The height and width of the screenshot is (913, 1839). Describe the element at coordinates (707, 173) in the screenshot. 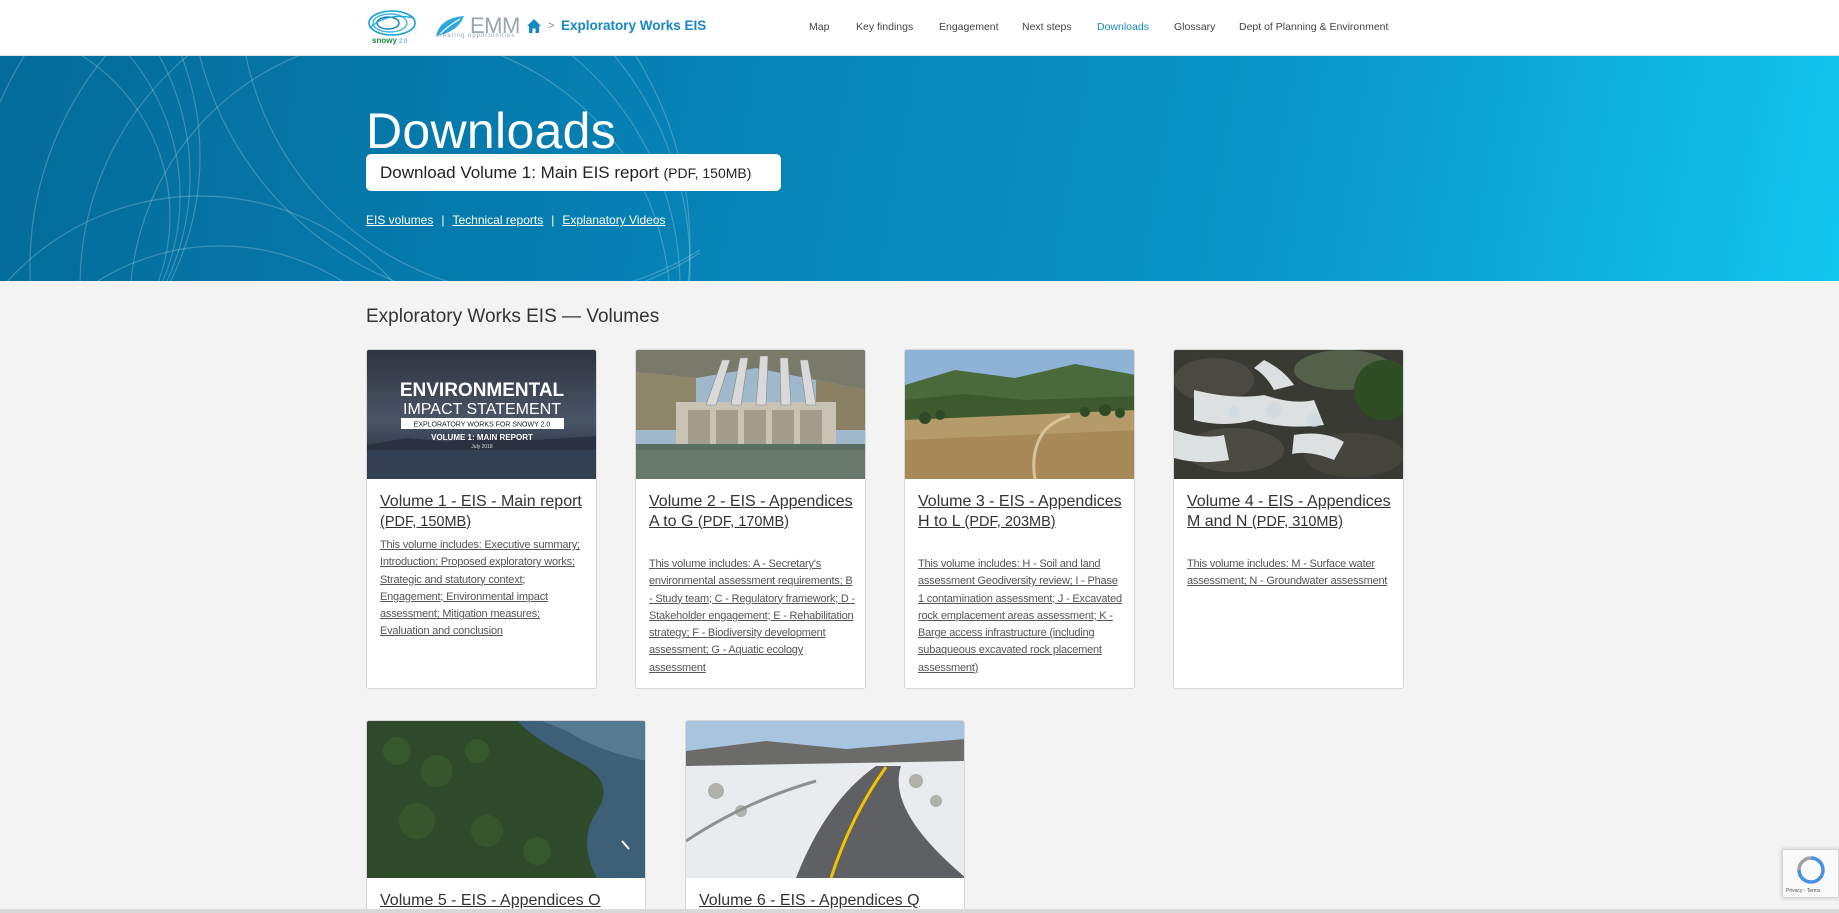

I see `download-button-meta: (PDF, 150MB)` at that location.